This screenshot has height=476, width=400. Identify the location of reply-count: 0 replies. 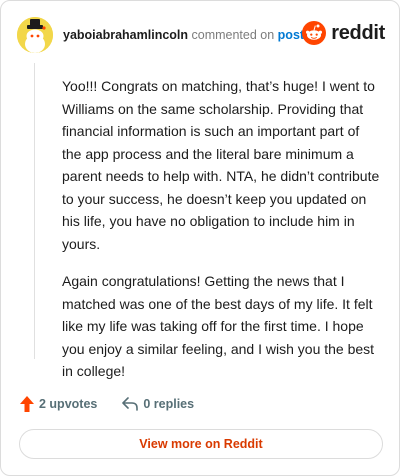
(169, 404).